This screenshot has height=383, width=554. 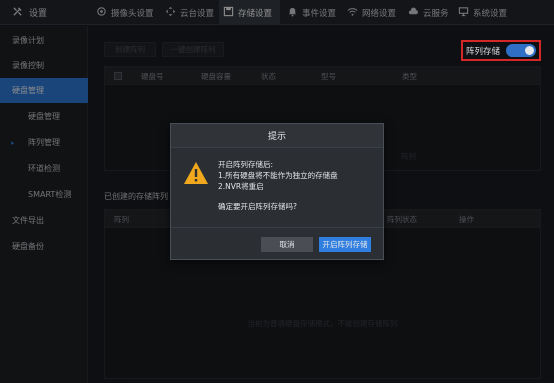 I want to click on warning-icon, so click(x=196, y=173).